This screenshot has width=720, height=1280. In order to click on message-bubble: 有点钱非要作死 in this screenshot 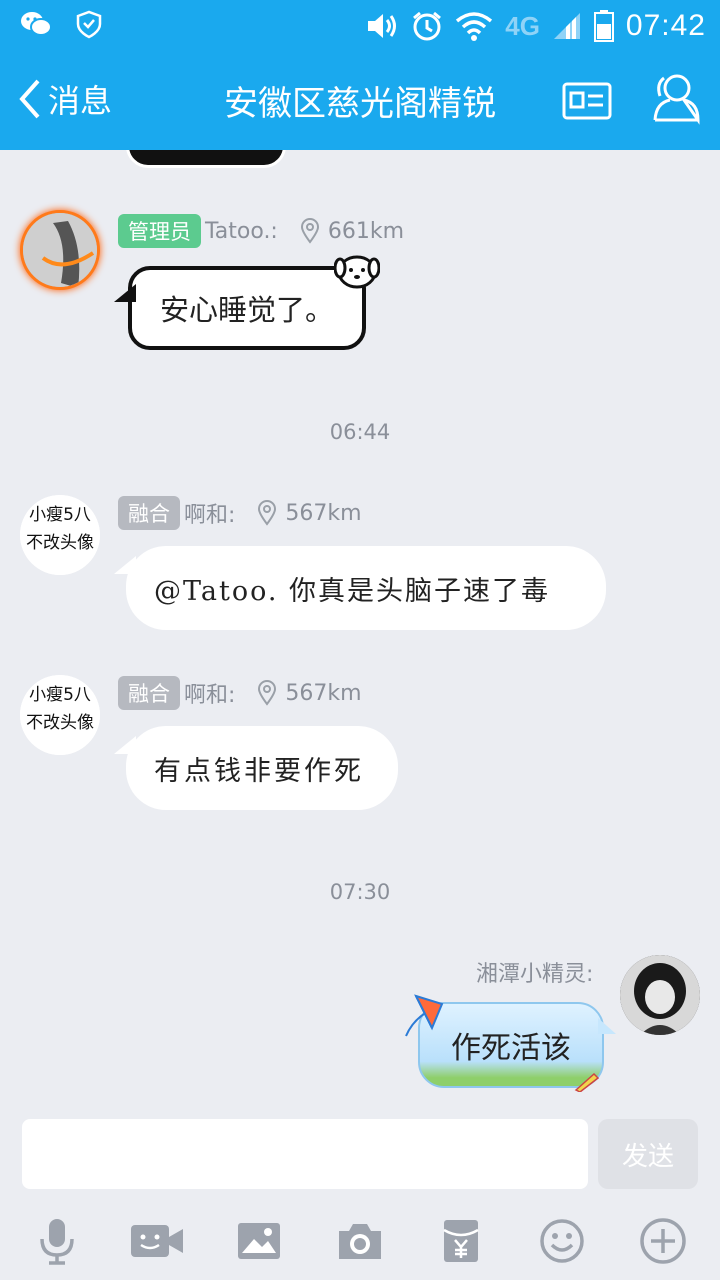, I will do `click(256, 768)`.